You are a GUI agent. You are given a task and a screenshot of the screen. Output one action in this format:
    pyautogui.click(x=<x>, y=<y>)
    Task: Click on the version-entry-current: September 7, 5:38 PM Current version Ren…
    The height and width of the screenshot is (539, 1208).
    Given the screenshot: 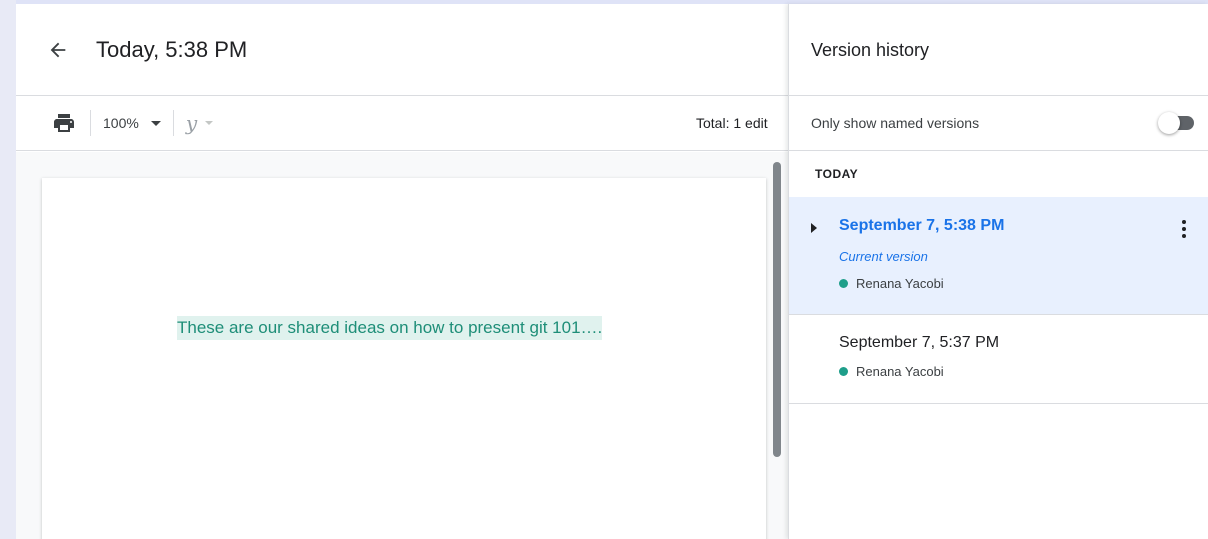 What is the action you would take?
    pyautogui.click(x=998, y=256)
    